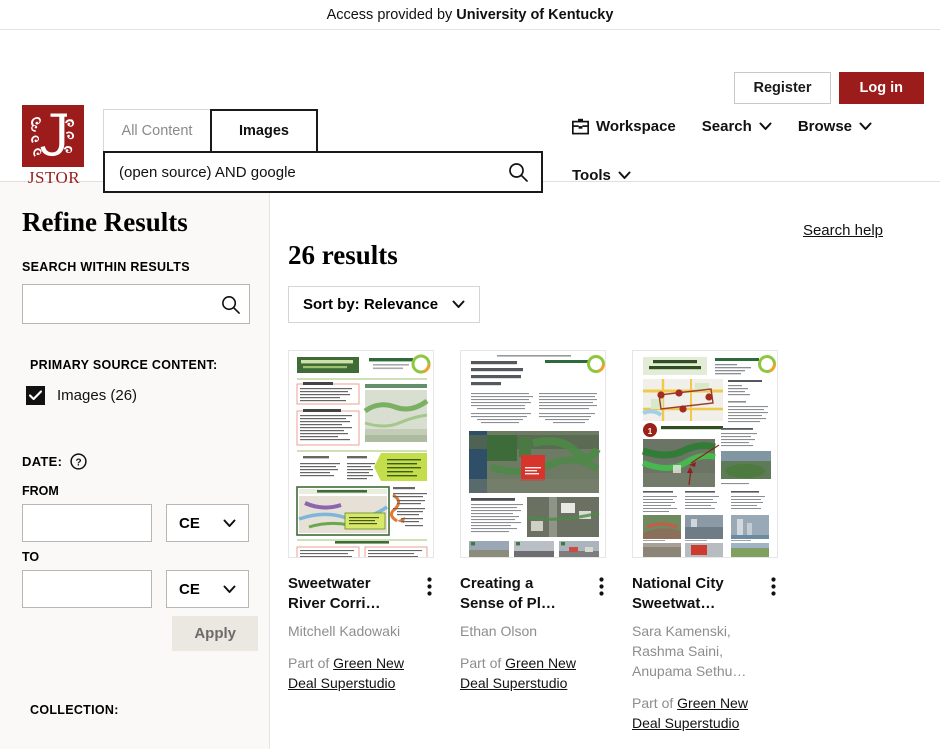 The image size is (940, 750). I want to click on nav-workspace: Workspace, so click(624, 126).